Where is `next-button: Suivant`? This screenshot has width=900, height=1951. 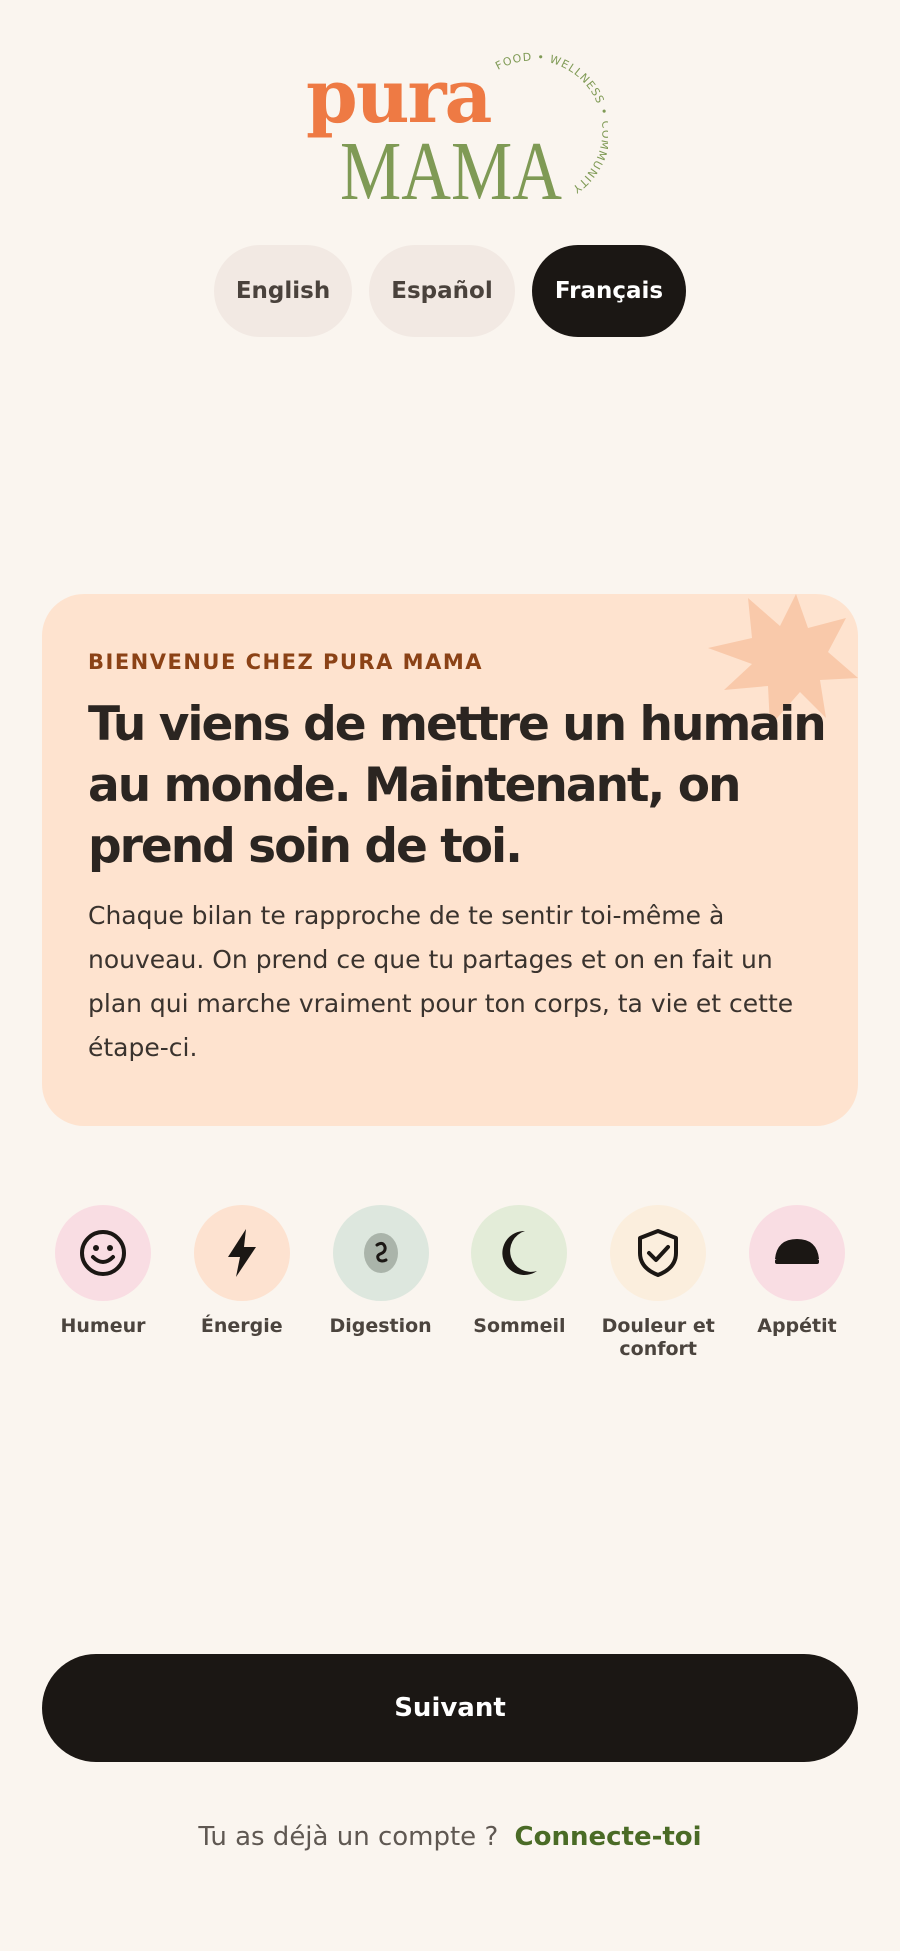 next-button: Suivant is located at coordinates (450, 1708).